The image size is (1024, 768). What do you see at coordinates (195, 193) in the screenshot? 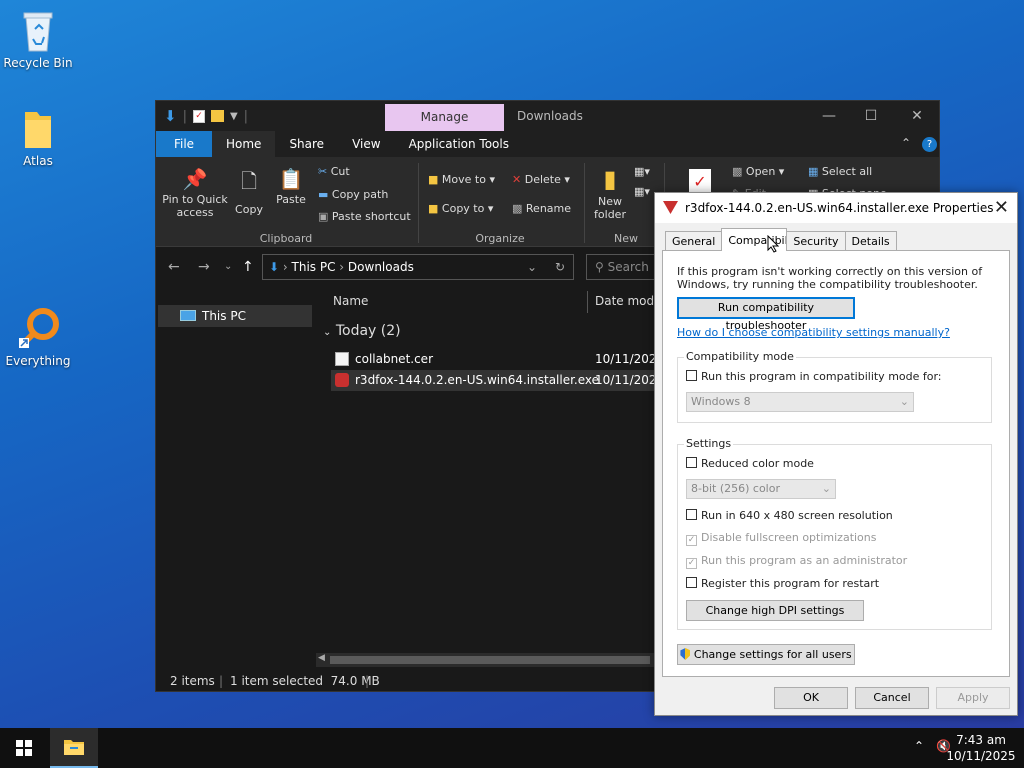
I see `pin-quick-access-button: 📌 Pin to Quick access` at bounding box center [195, 193].